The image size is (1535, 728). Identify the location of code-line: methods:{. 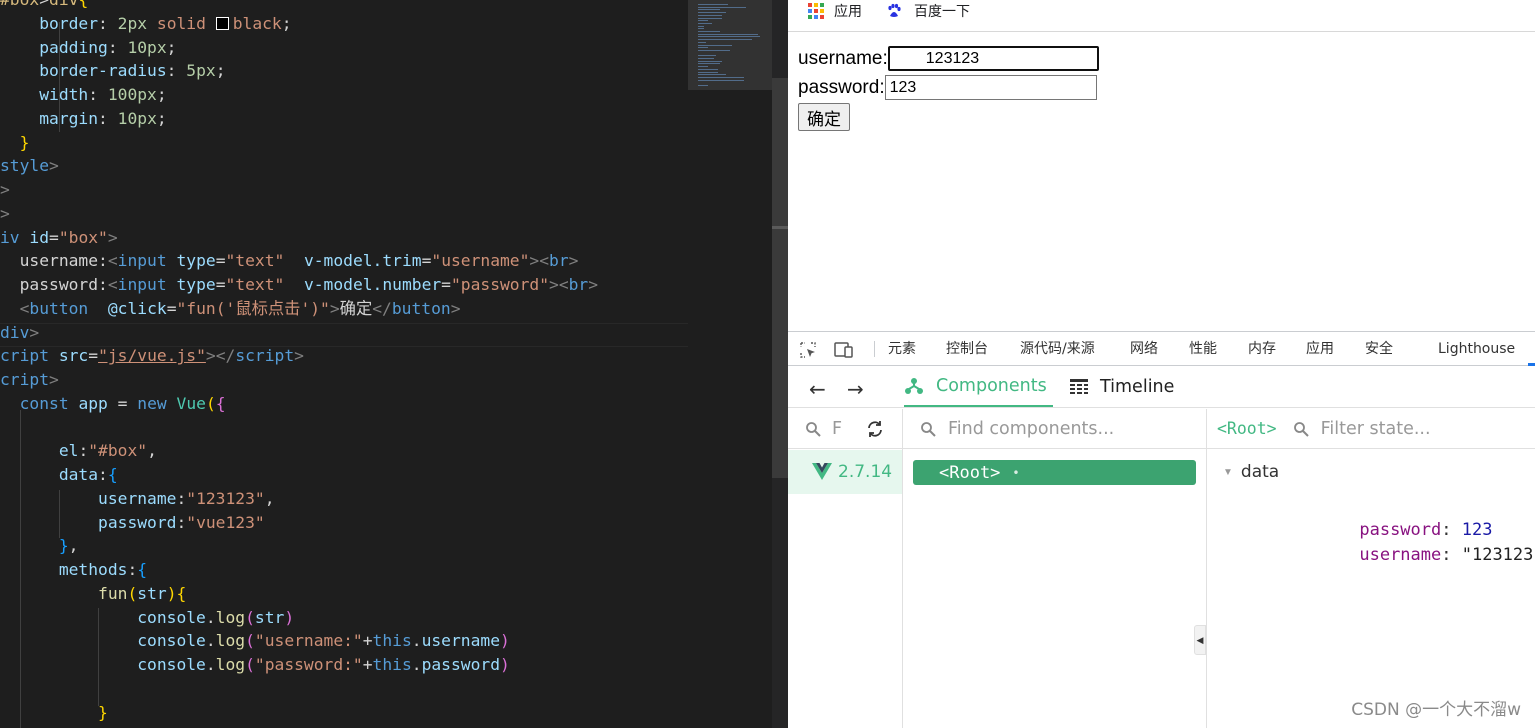
(73, 570).